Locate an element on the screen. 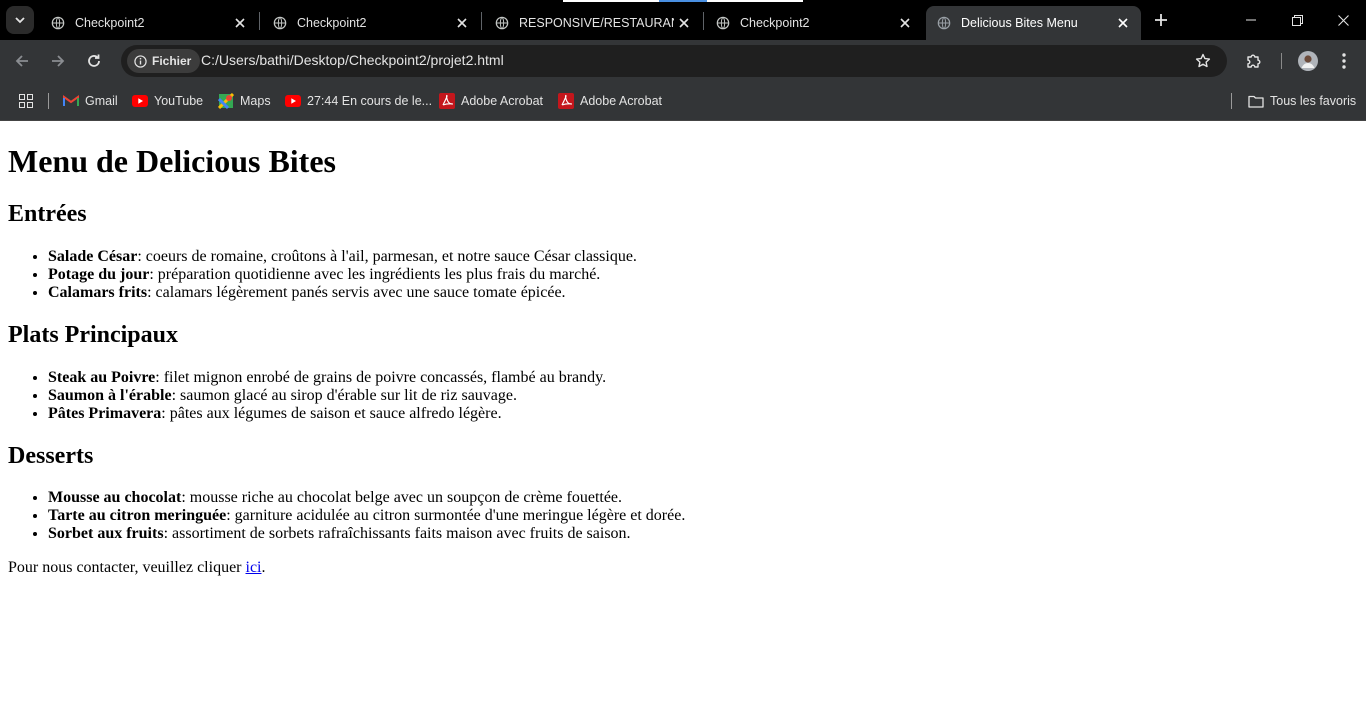 Image resolution: width=1366 pixels, height=728 pixels. apps-button is located at coordinates (29, 101).